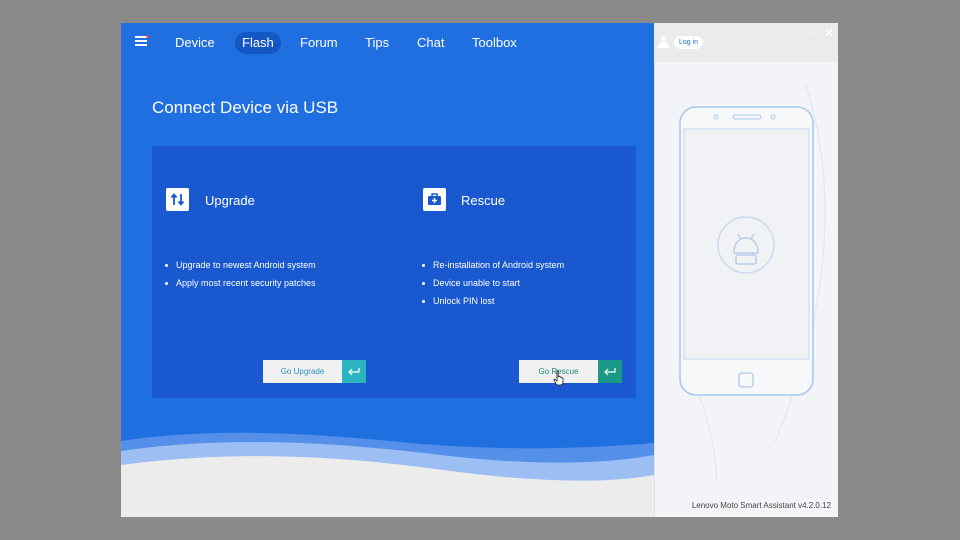  Describe the element at coordinates (245, 107) in the screenshot. I see `page-title: Connect Device via USB` at that location.